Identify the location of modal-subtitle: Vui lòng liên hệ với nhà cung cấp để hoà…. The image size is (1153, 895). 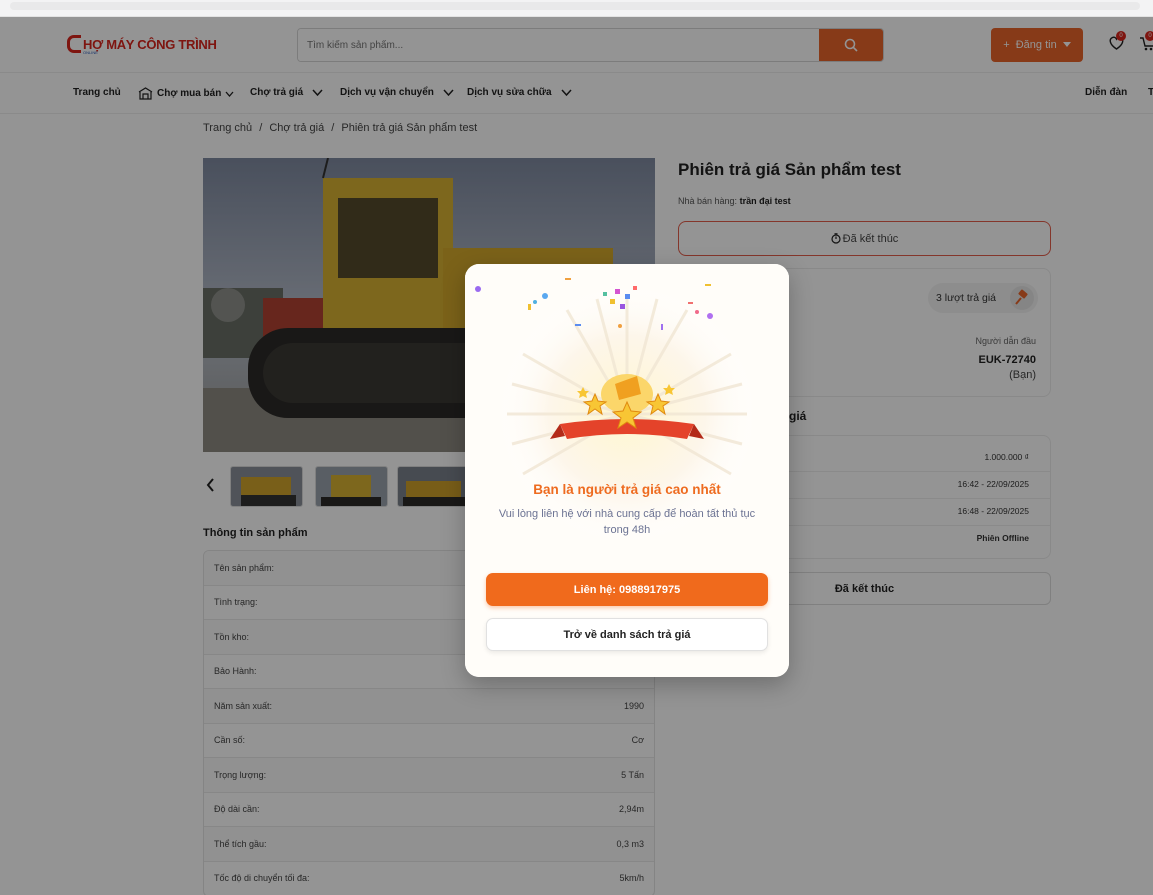
(627, 522).